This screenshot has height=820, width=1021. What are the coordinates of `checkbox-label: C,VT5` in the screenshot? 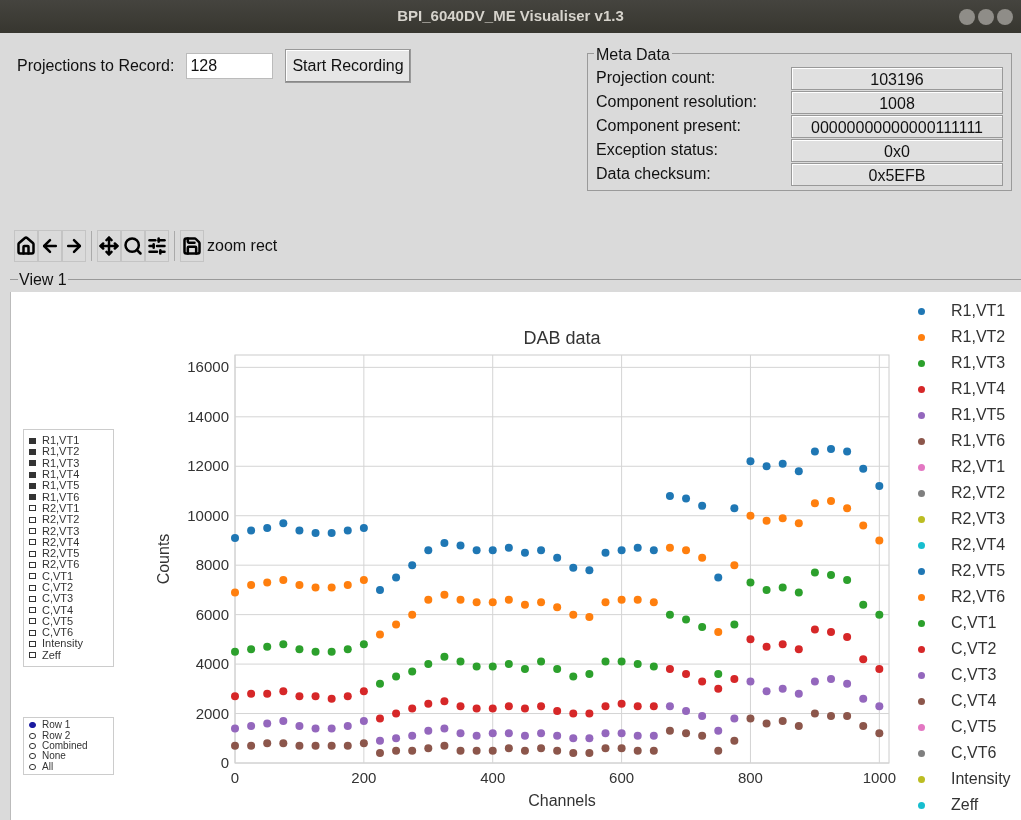 It's located at (58, 621).